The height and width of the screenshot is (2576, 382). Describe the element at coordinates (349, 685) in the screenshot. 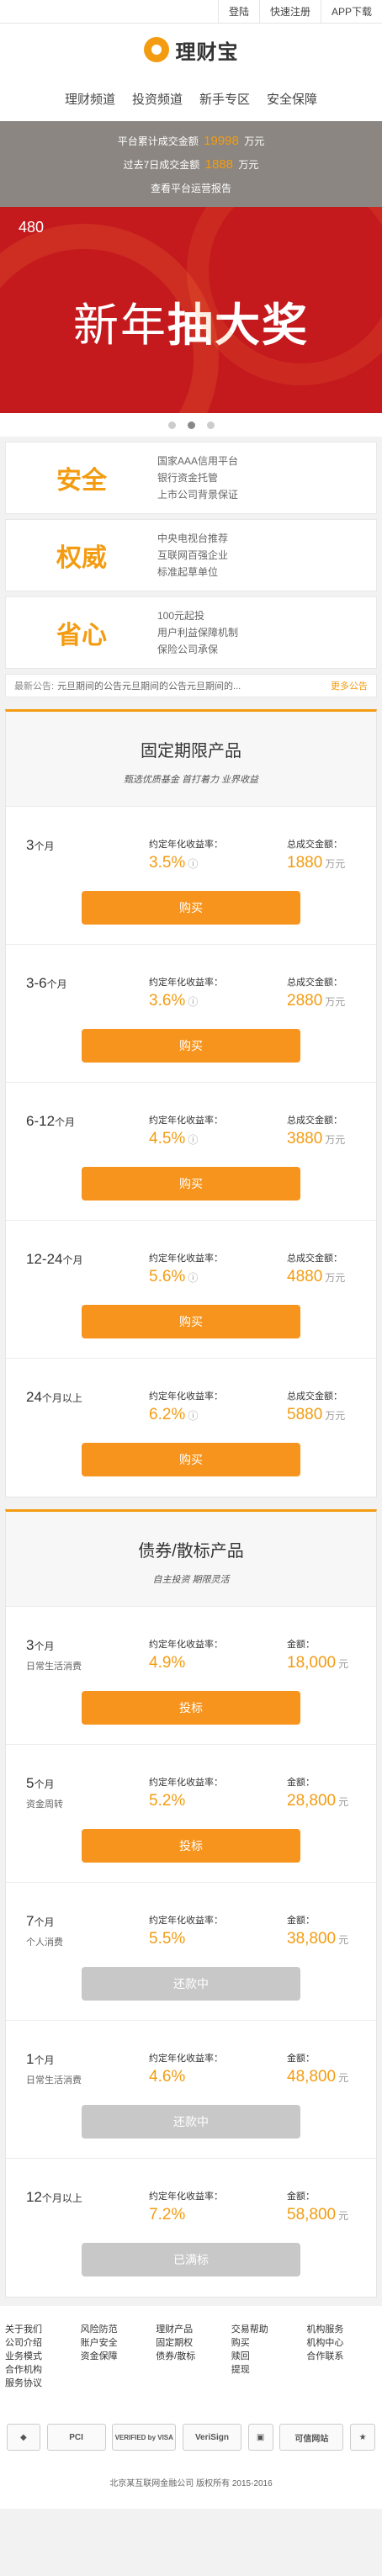

I see `more-notices-link: 更多公告` at that location.